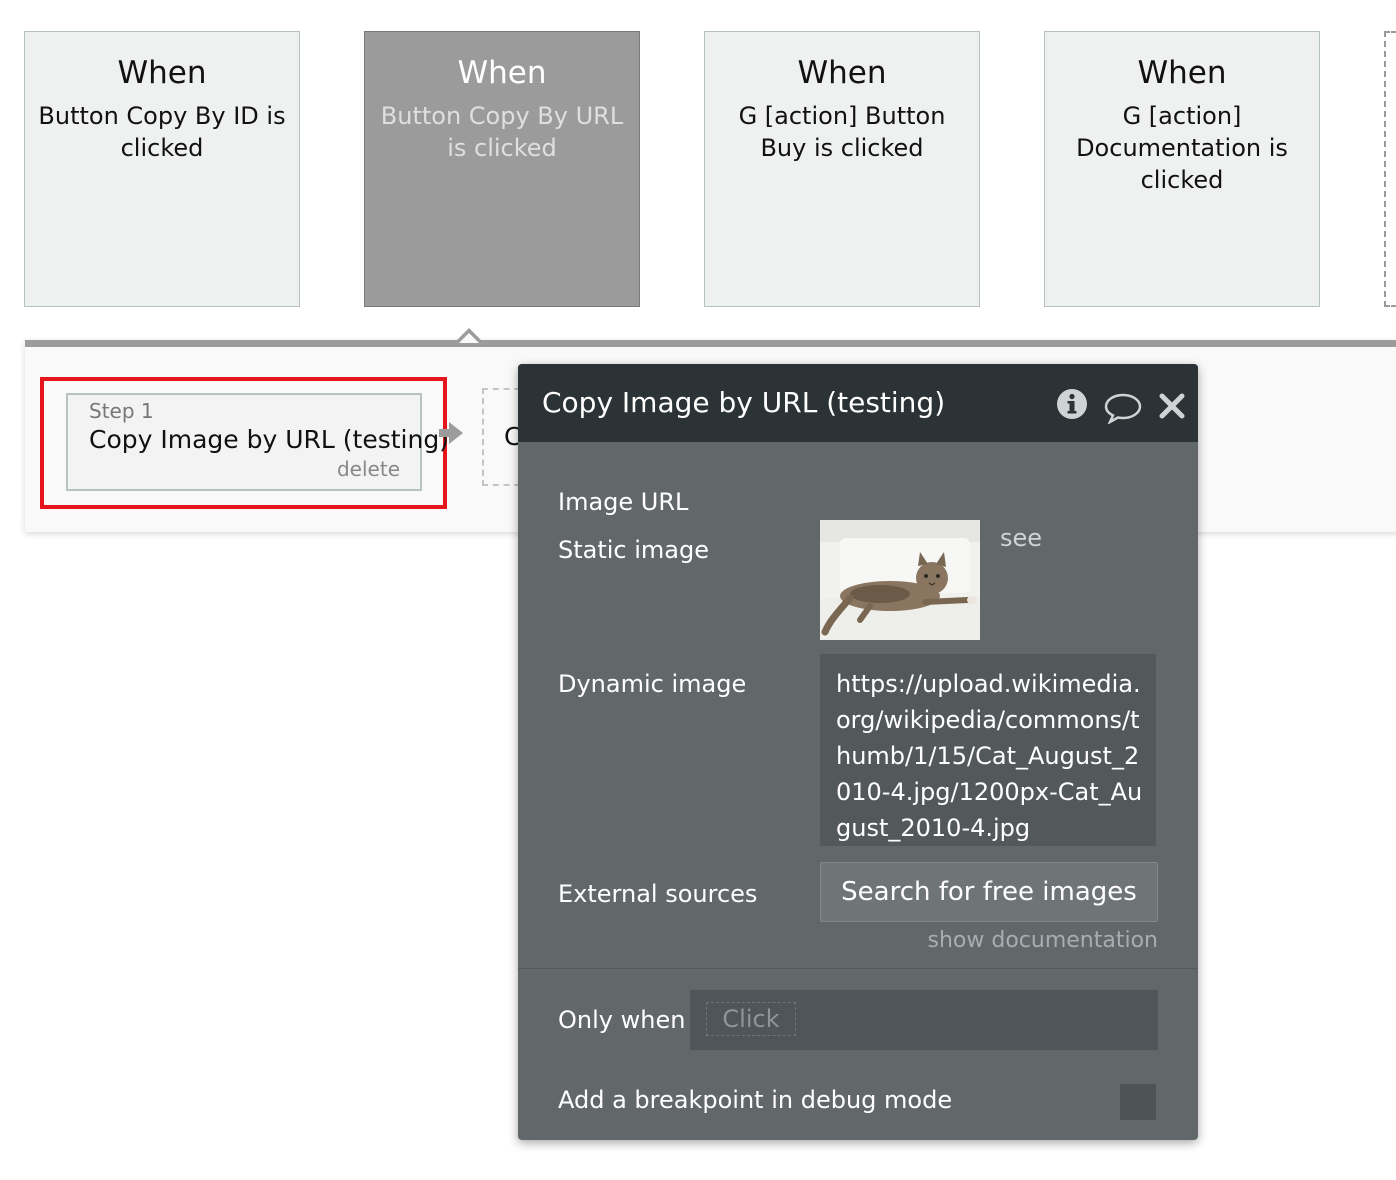  What do you see at coordinates (1182, 148) in the screenshot?
I see `event-description: G [action] Documentation is clicked` at bounding box center [1182, 148].